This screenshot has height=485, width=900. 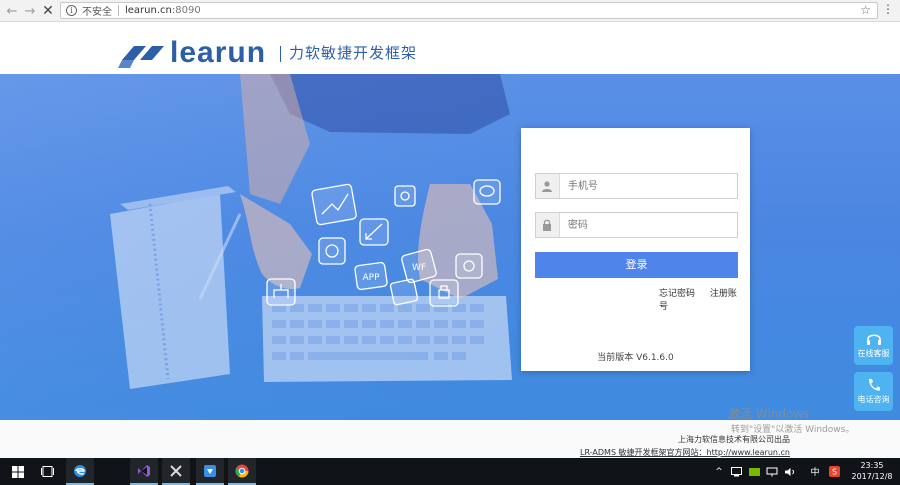 I want to click on browser-toolbar: ← → ✕ i 不安全 learun.cn:8090 ☆ ⋮, so click(x=450, y=11).